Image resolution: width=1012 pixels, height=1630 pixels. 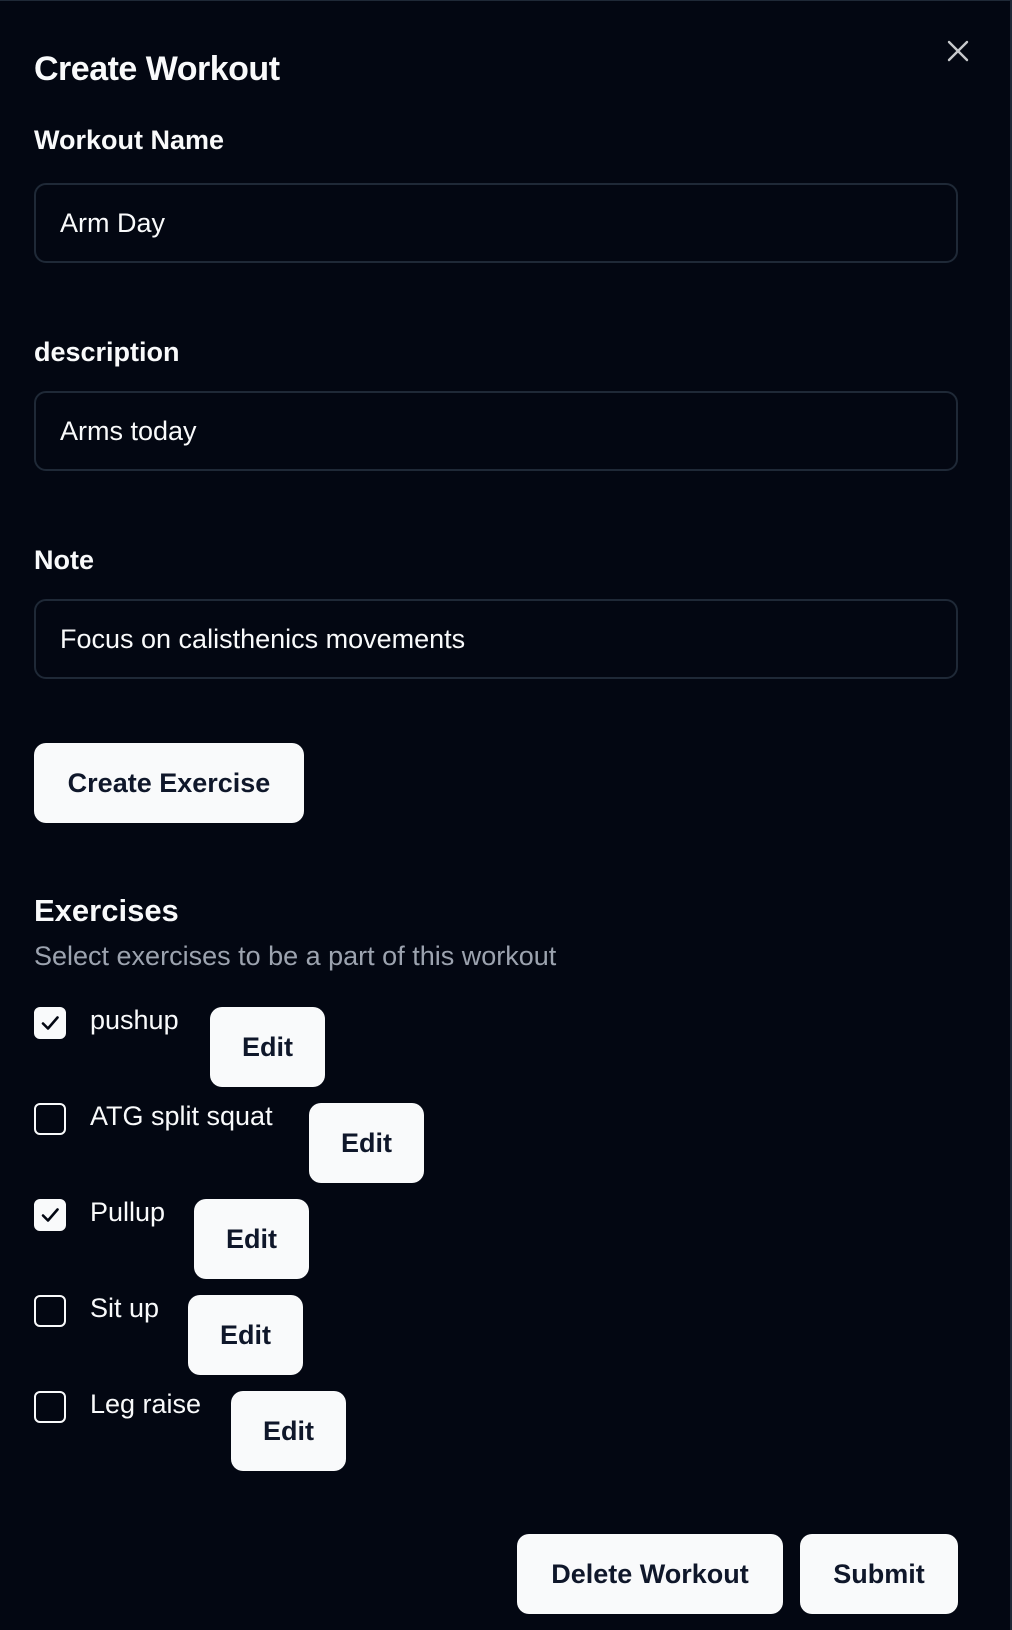 I want to click on description-input, so click(x=496, y=431).